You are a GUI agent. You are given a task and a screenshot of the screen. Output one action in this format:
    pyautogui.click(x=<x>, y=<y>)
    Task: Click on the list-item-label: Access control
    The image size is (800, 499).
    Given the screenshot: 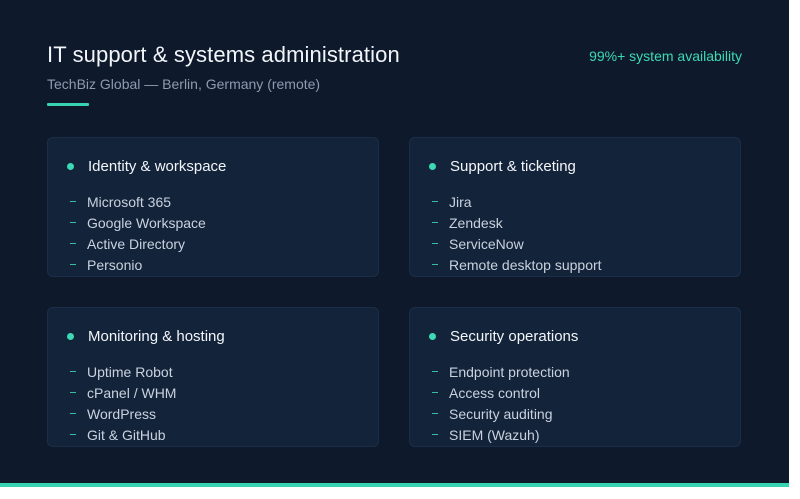 What is the action you would take?
    pyautogui.click(x=495, y=392)
    